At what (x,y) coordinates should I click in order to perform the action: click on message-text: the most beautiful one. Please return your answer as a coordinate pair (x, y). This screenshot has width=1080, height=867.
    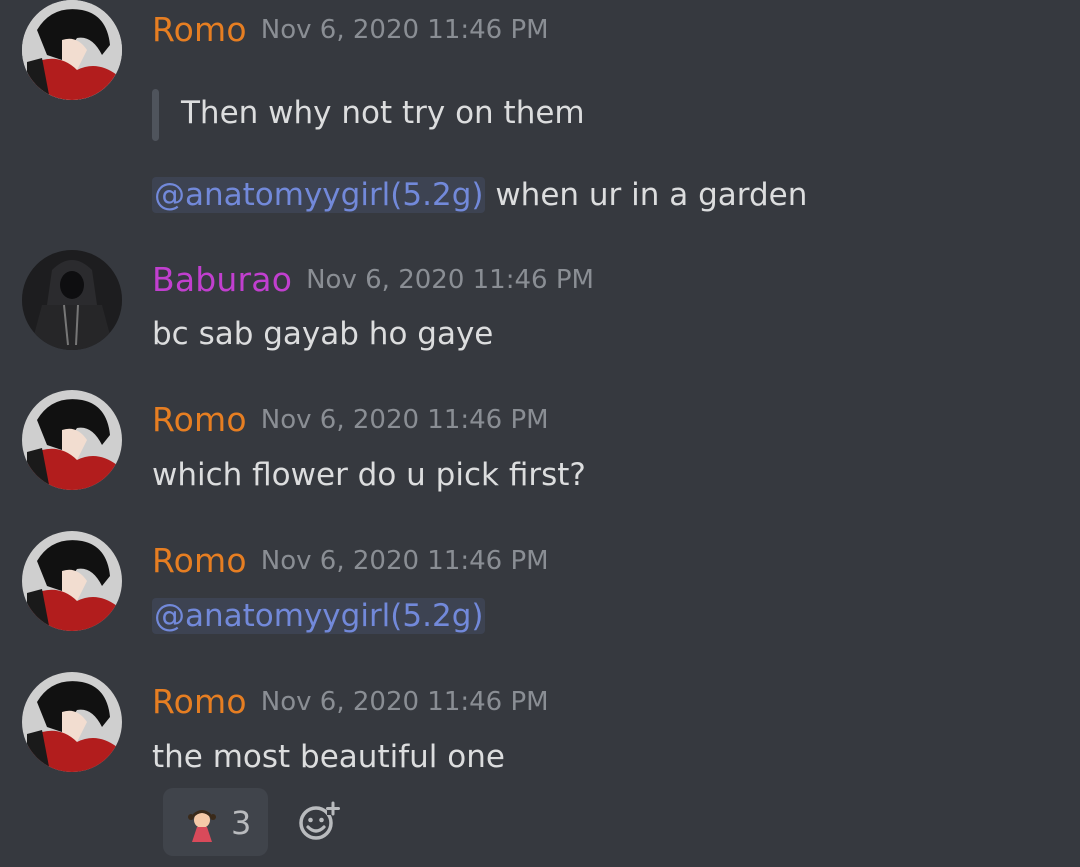
    Looking at the image, I should click on (328, 757).